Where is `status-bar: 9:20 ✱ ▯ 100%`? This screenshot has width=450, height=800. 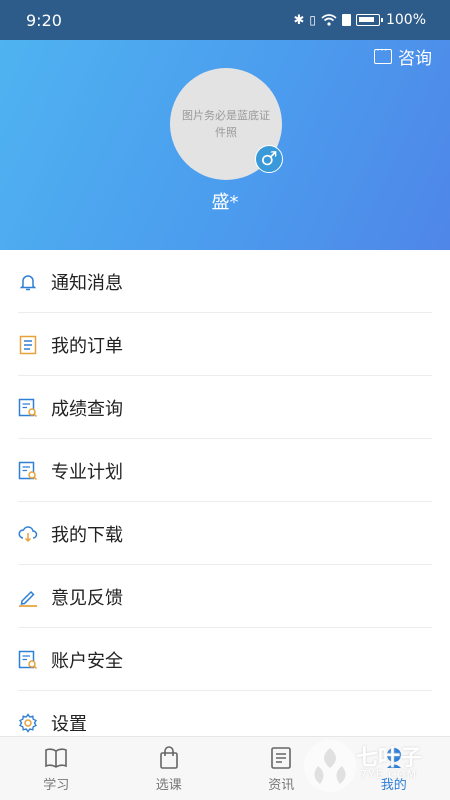
status-bar: 9:20 ✱ ▯ 100% is located at coordinates (225, 20).